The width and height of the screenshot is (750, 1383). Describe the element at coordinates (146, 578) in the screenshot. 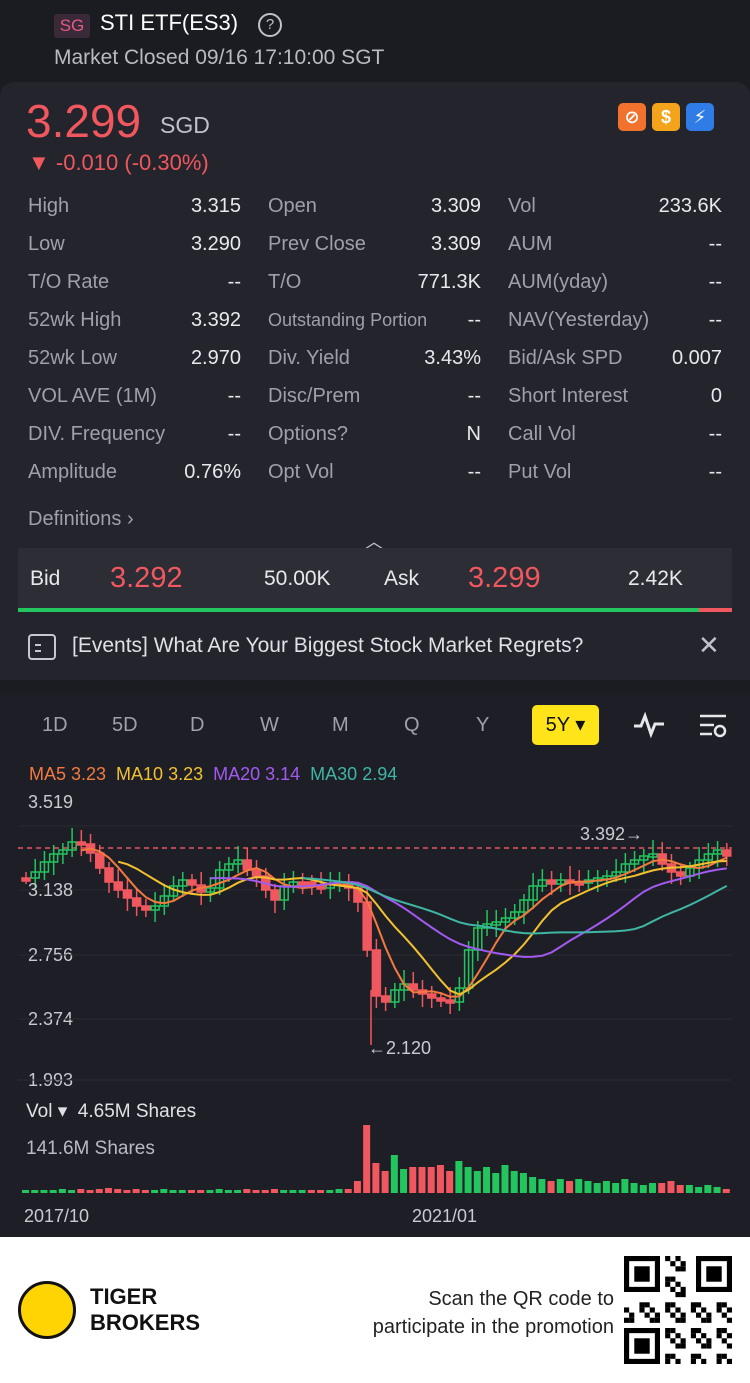

I see `bid-price: 3.292` at that location.